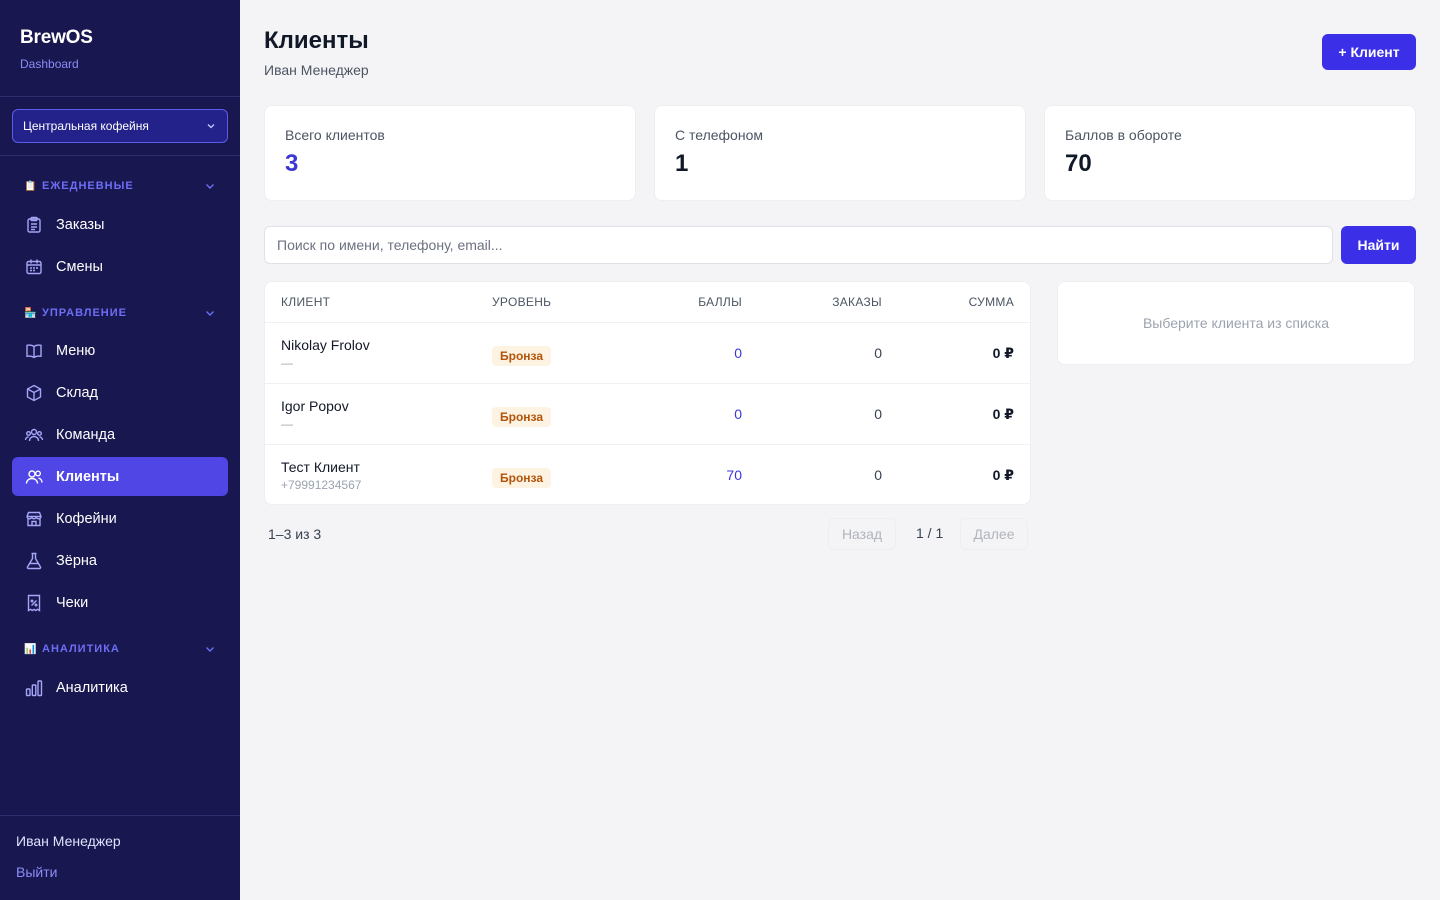 The image size is (1440, 900). I want to click on client-contact: +79991234567, so click(321, 485).